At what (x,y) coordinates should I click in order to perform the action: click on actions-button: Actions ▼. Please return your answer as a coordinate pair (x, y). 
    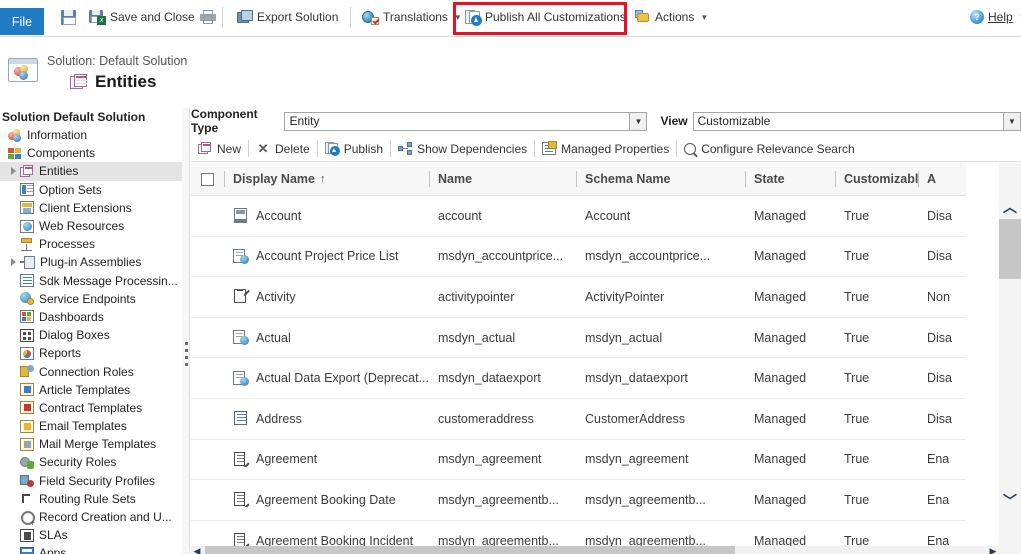
    Looking at the image, I should click on (671, 17).